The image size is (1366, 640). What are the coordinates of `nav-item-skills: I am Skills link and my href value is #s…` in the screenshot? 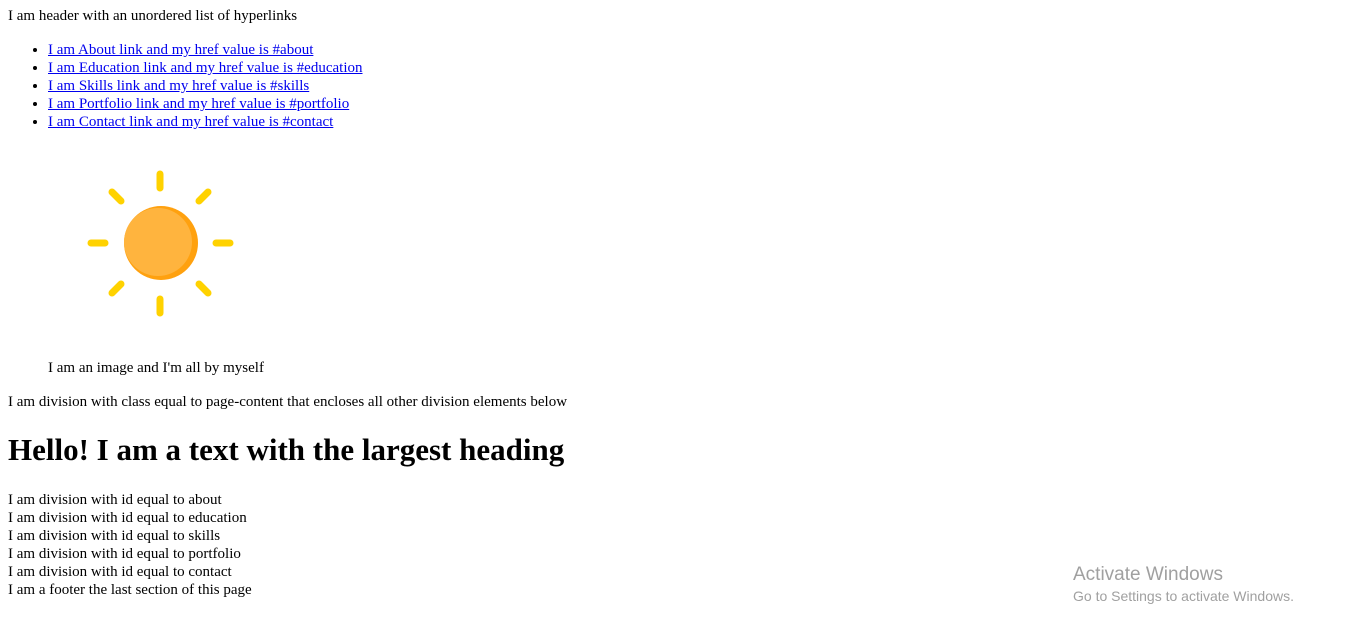 It's located at (205, 86).